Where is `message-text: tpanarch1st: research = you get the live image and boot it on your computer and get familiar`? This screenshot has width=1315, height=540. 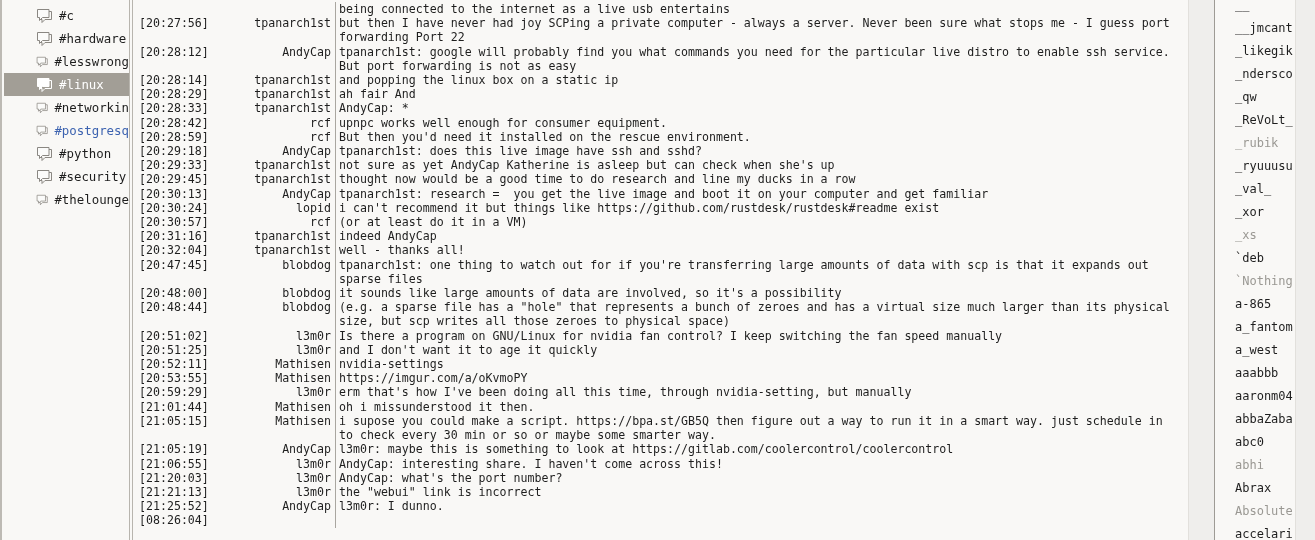 message-text: tpanarch1st: research = you get the live image and boot it on your computer and get familiar is located at coordinates (664, 193).